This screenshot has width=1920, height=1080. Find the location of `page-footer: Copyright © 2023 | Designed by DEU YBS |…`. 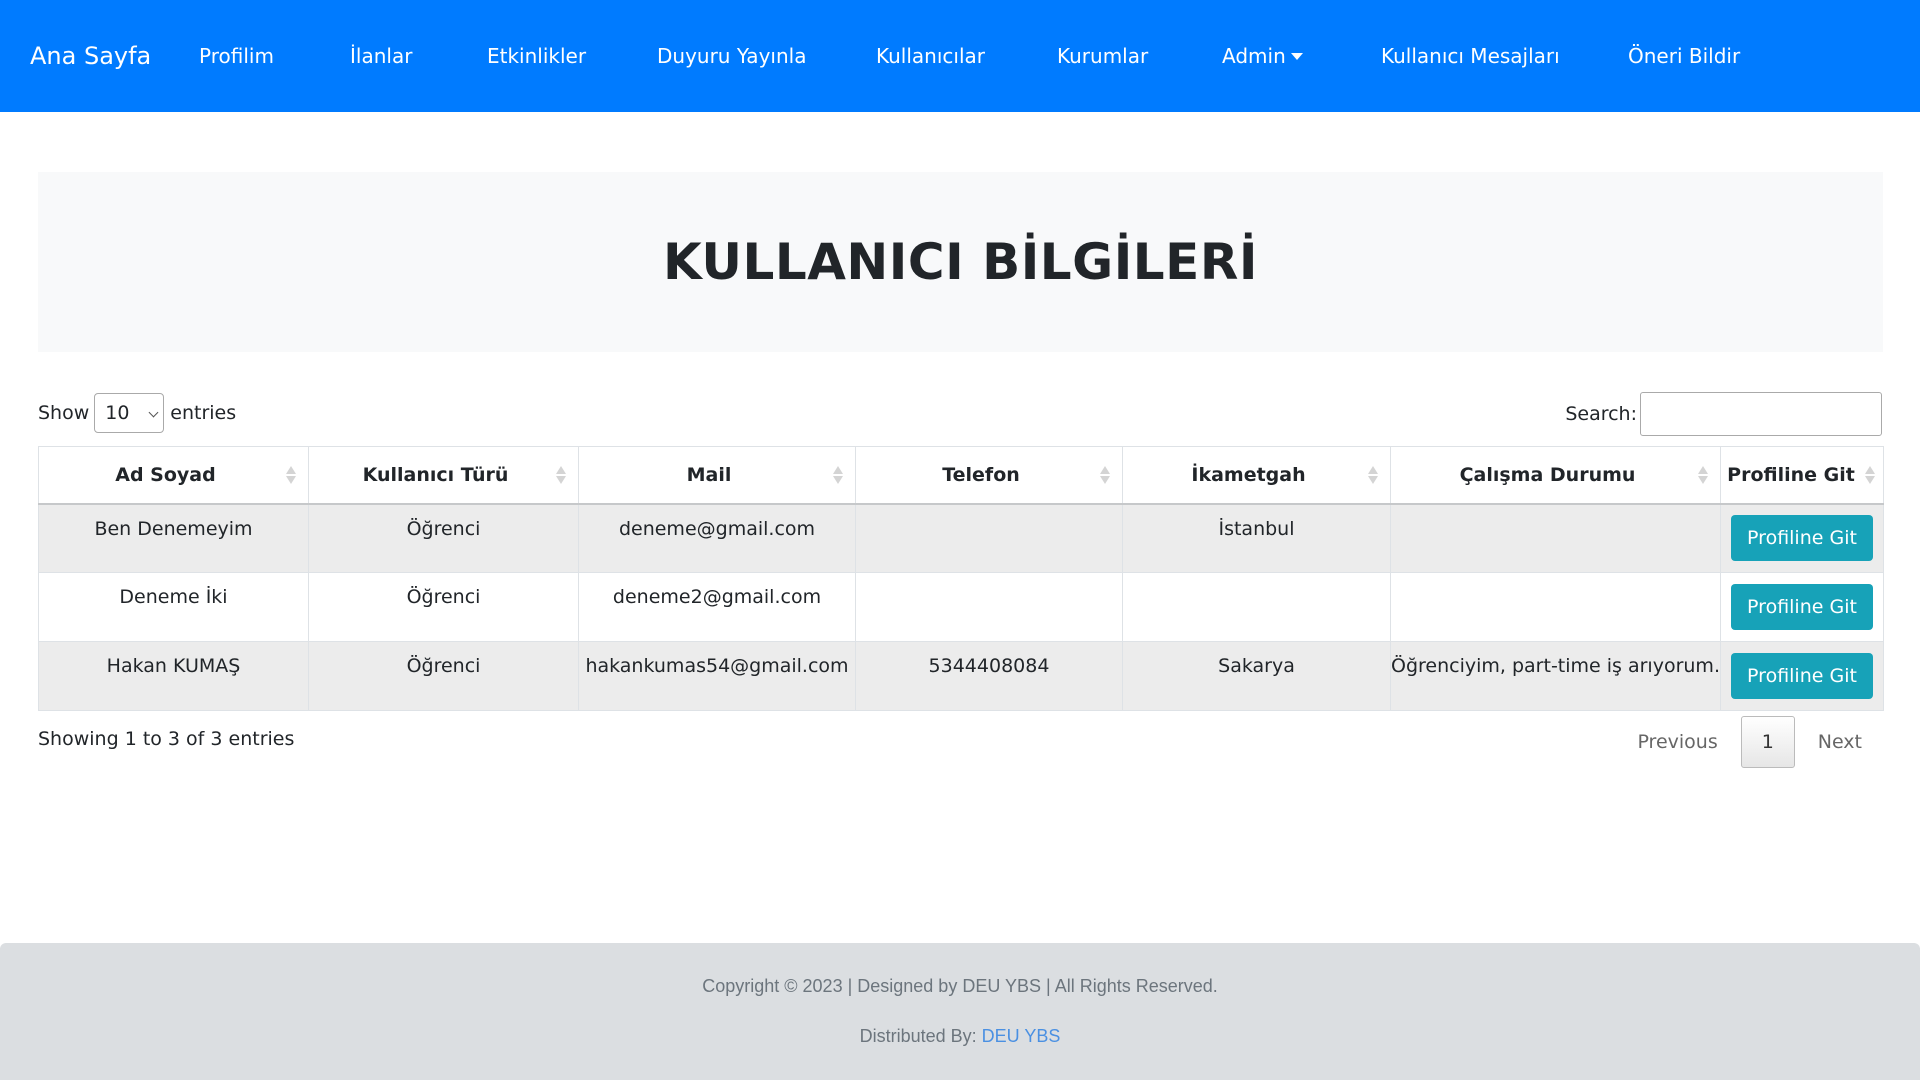

page-footer: Copyright © 2023 | Designed by DEU YBS |… is located at coordinates (960, 1011).